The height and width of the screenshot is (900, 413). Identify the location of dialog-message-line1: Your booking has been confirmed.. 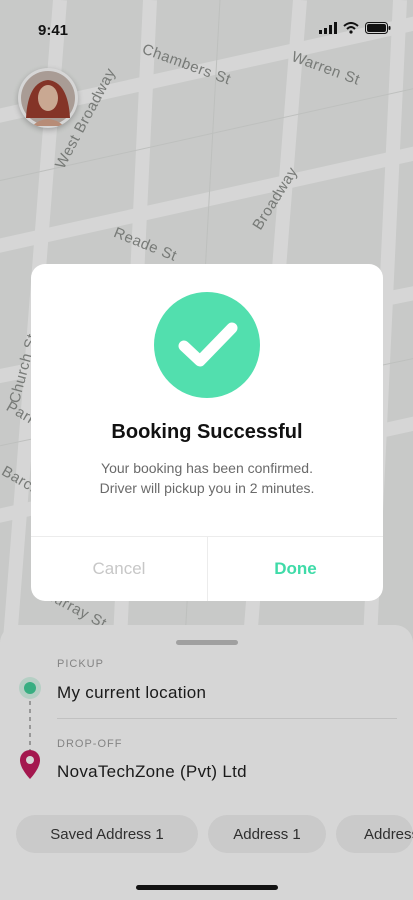
(207, 468).